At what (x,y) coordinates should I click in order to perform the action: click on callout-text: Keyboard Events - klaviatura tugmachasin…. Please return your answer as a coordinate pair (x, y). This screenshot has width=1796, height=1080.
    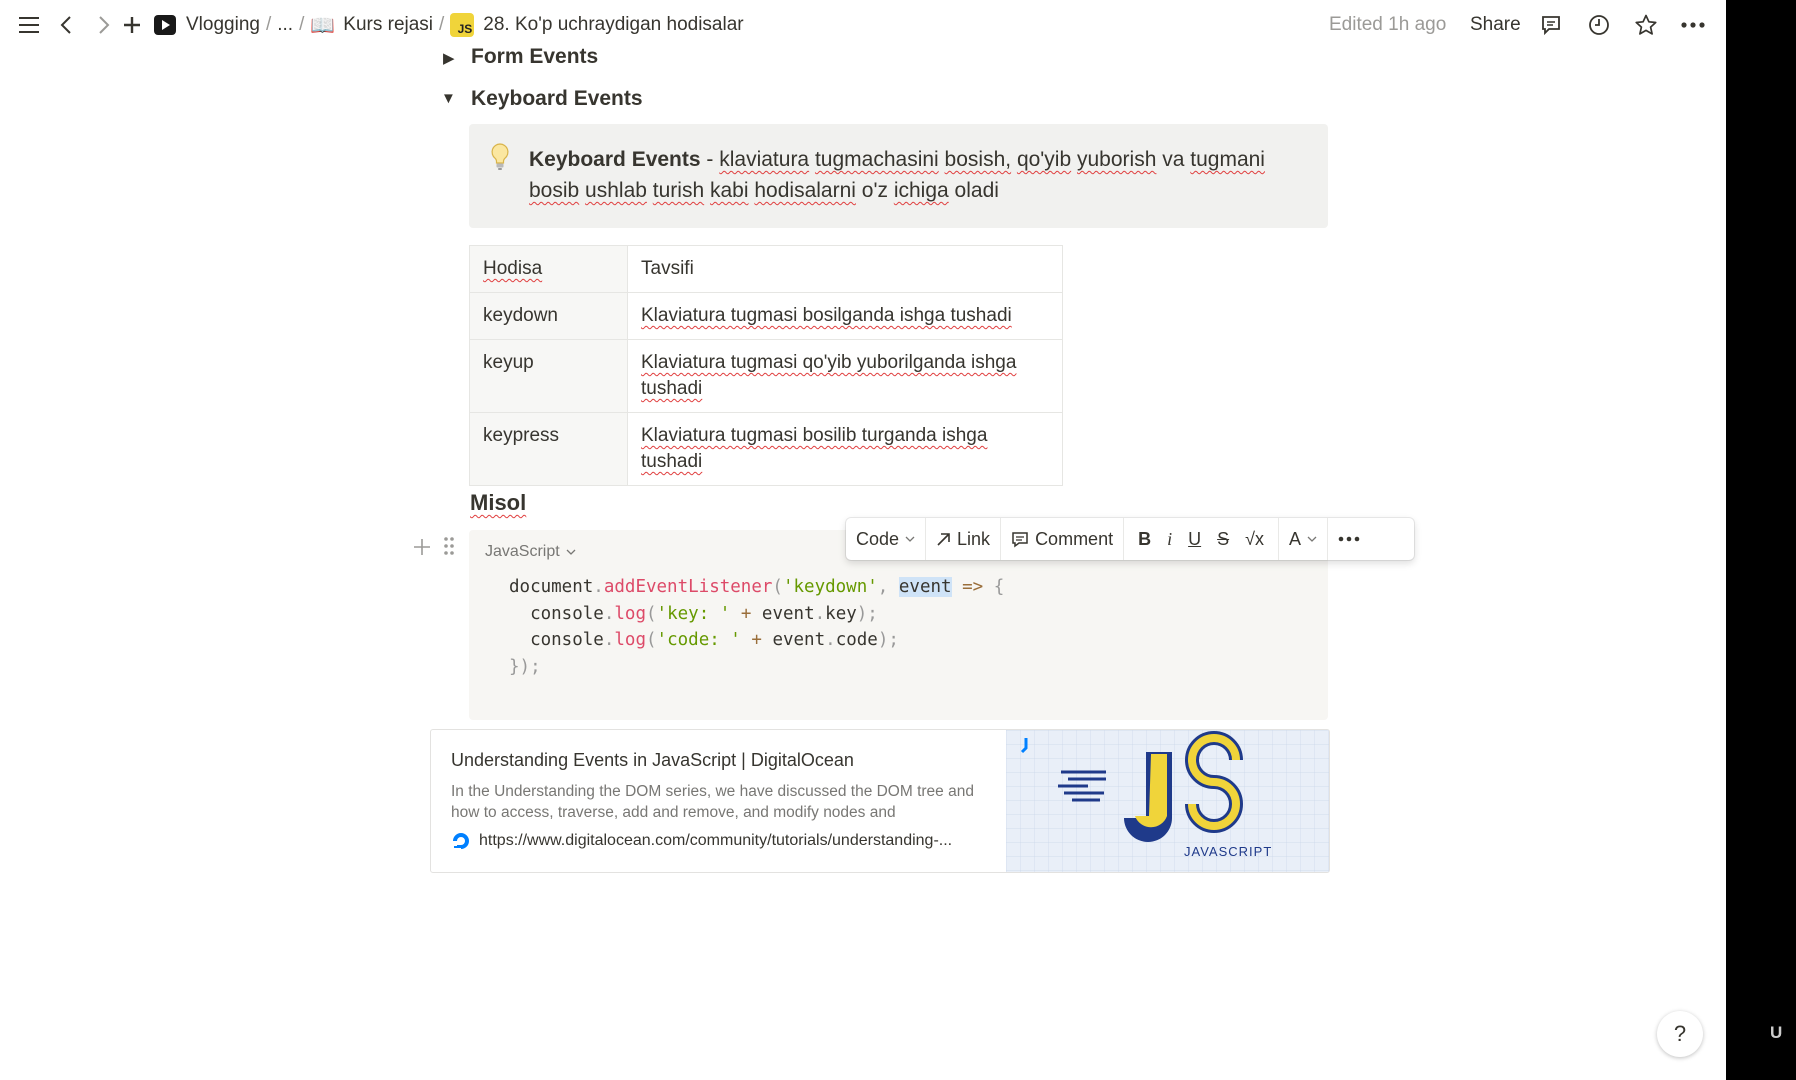
    Looking at the image, I should click on (897, 175).